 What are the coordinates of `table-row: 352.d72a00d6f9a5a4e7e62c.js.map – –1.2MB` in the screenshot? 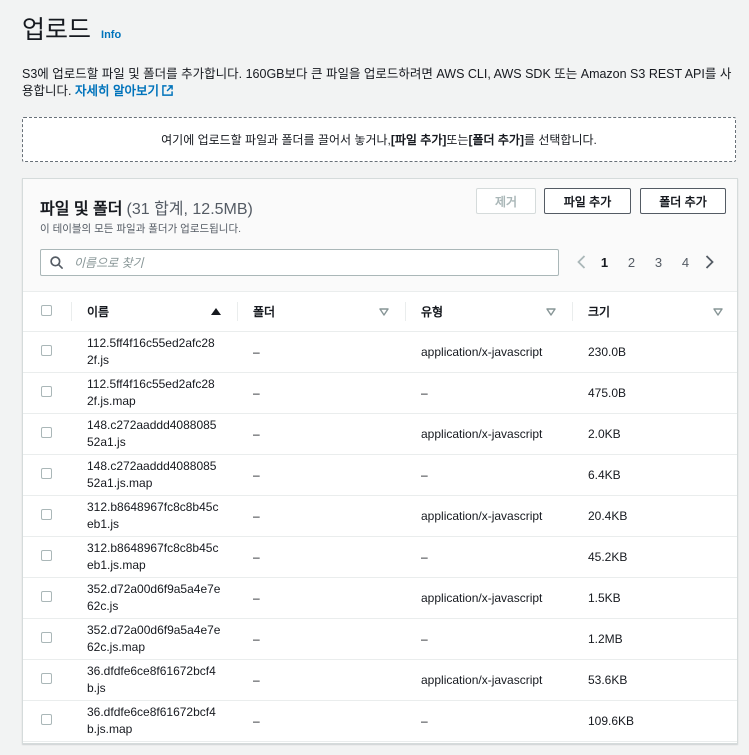 It's located at (380, 639).